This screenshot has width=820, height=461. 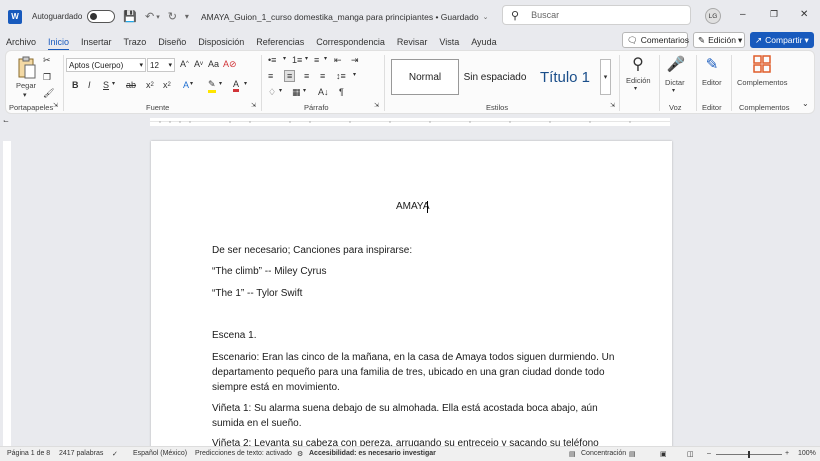 I want to click on line-spacing-chevron-icon: ▾, so click(x=354, y=74).